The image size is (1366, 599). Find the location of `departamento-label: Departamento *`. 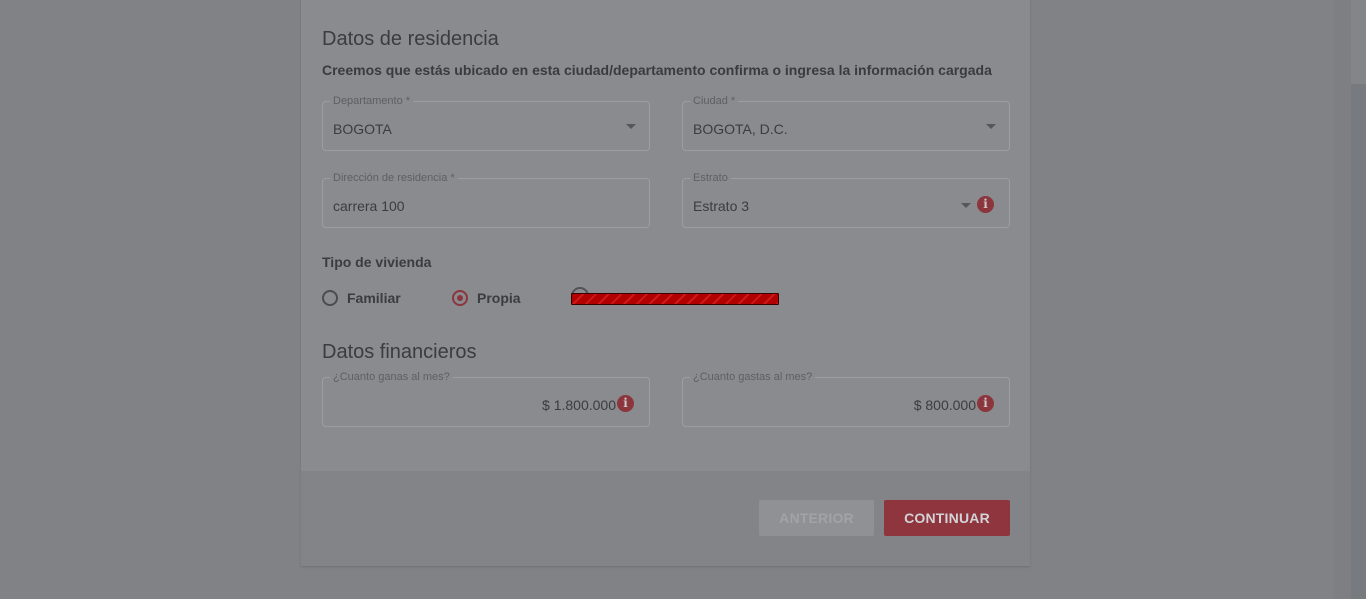

departamento-label: Departamento * is located at coordinates (372, 101).